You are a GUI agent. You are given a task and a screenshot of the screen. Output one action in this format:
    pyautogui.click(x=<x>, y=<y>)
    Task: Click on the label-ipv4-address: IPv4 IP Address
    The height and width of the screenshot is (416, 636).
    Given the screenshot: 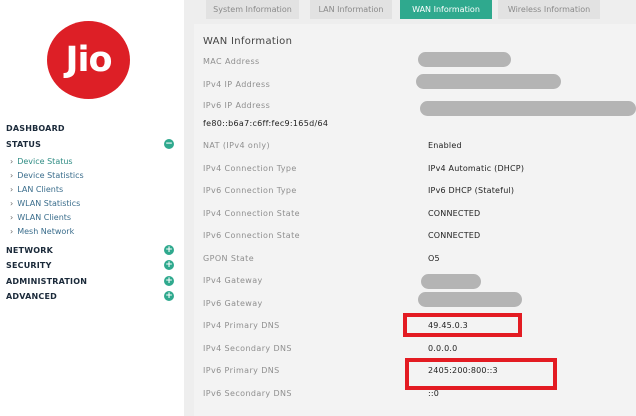 What is the action you would take?
    pyautogui.click(x=237, y=84)
    